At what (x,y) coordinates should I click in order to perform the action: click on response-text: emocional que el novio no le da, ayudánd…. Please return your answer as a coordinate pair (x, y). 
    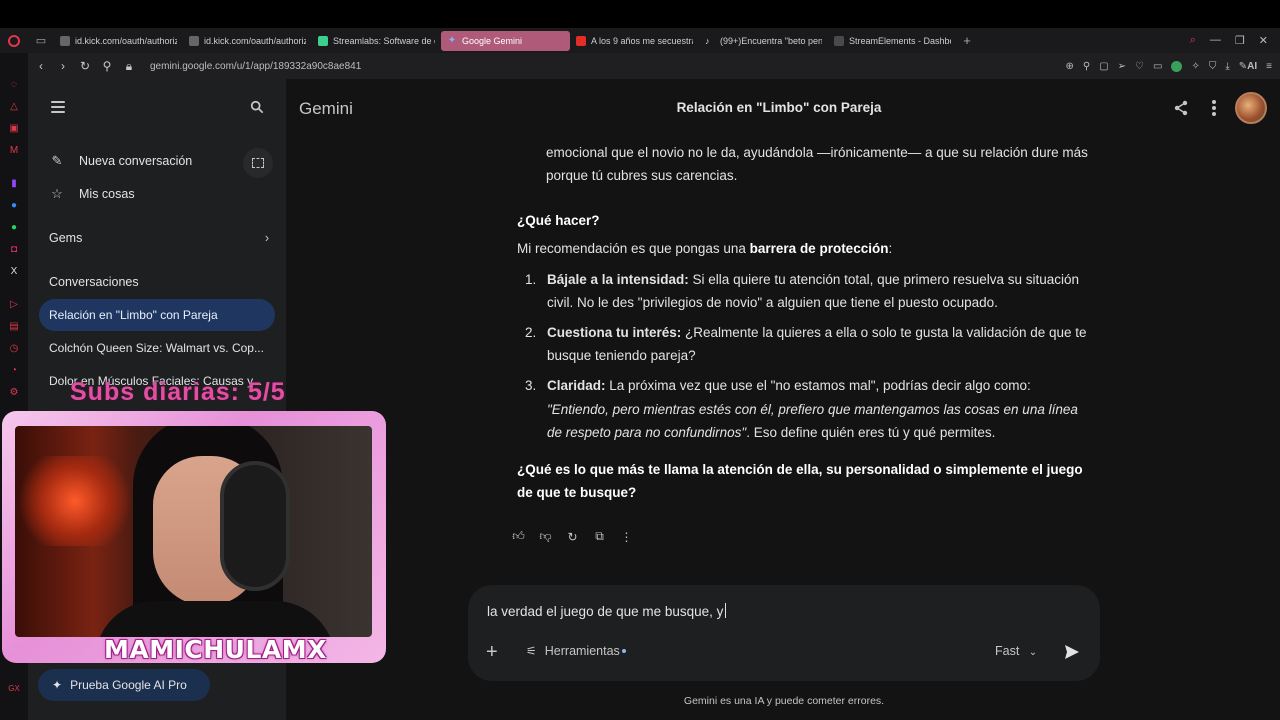
    Looking at the image, I should click on (817, 152).